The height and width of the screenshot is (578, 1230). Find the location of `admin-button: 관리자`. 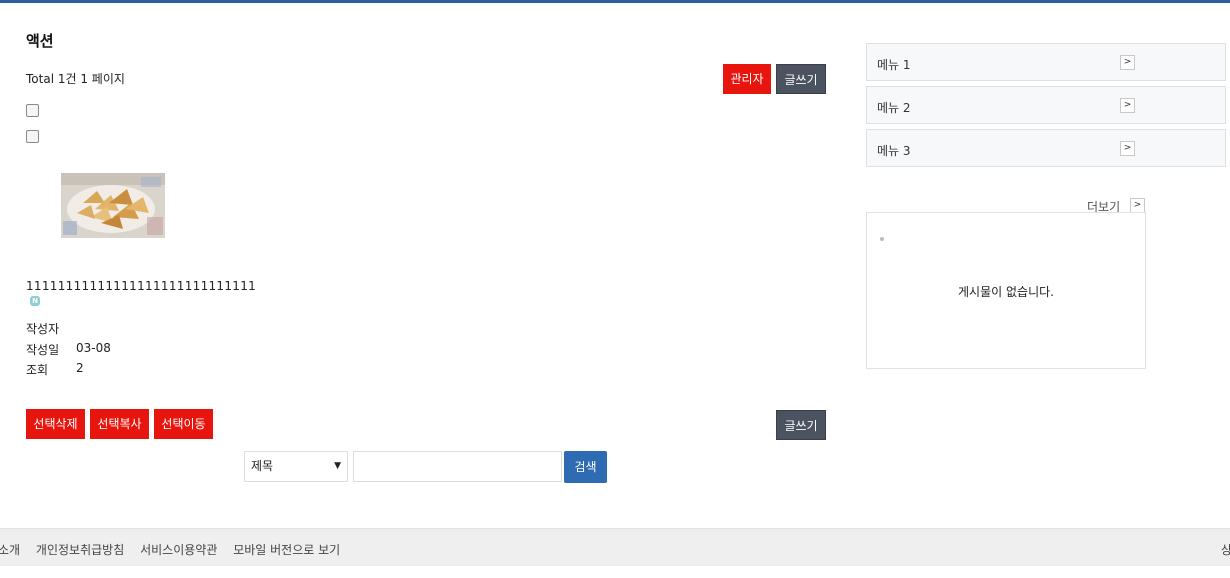

admin-button: 관리자 is located at coordinates (747, 79).